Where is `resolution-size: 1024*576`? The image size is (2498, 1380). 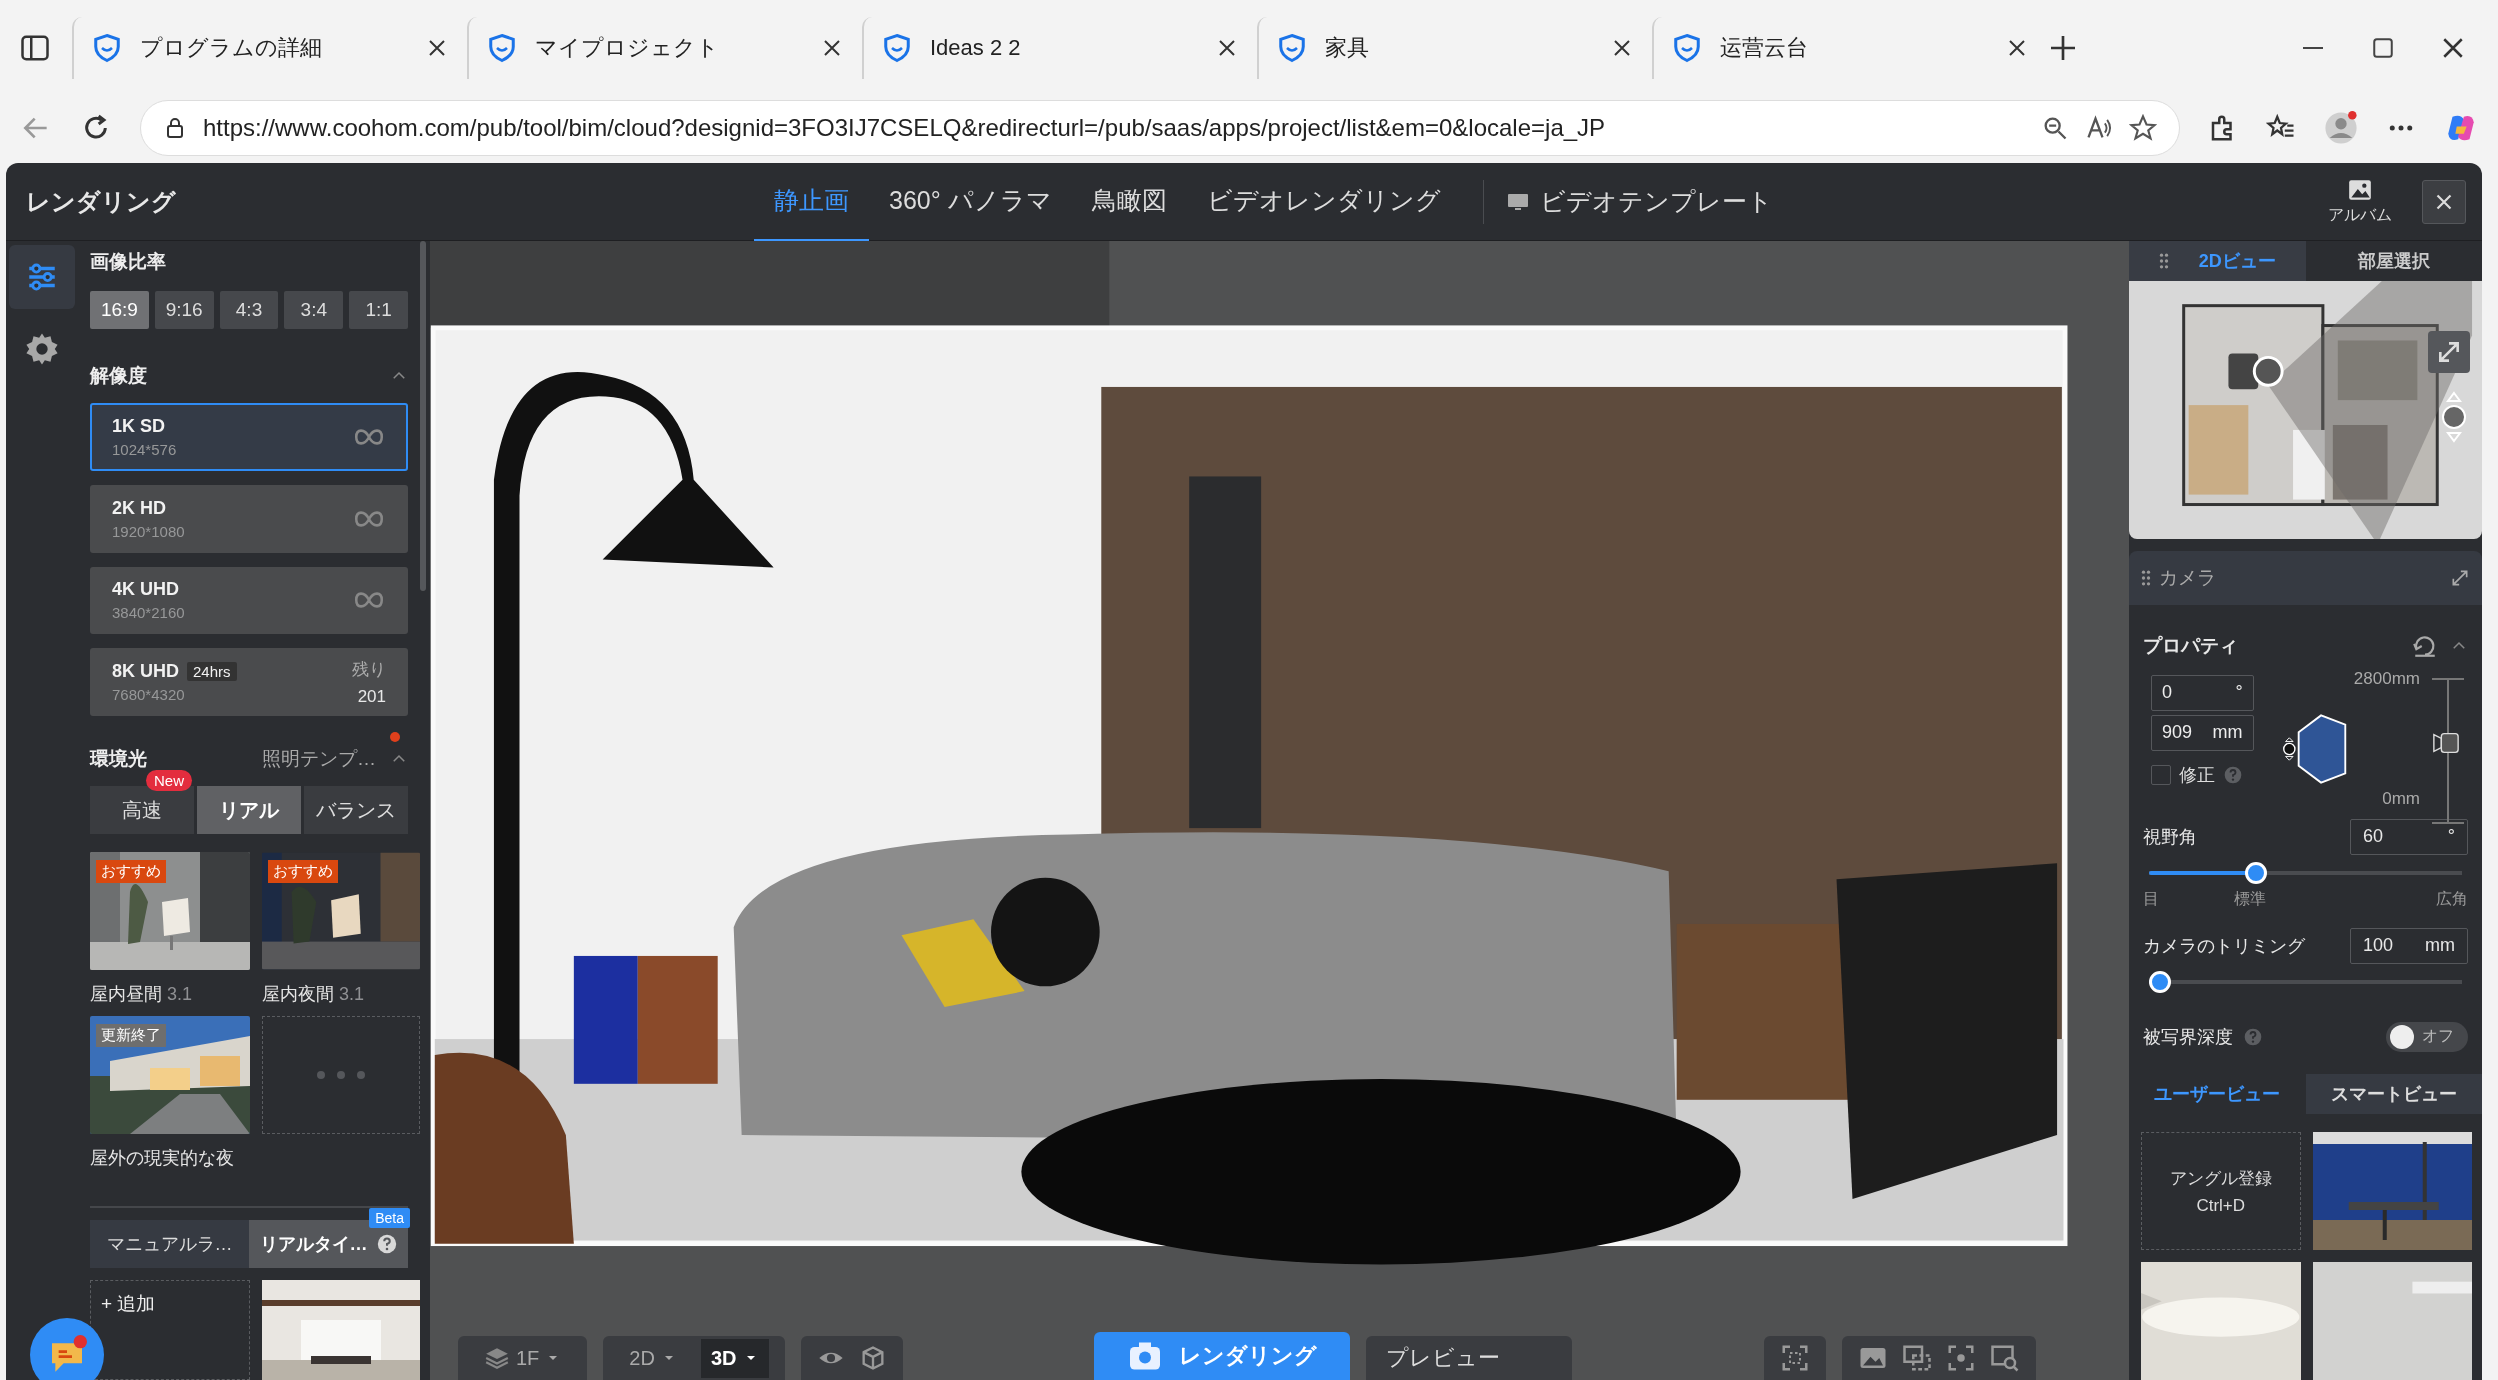
resolution-size: 1024*576 is located at coordinates (145, 449).